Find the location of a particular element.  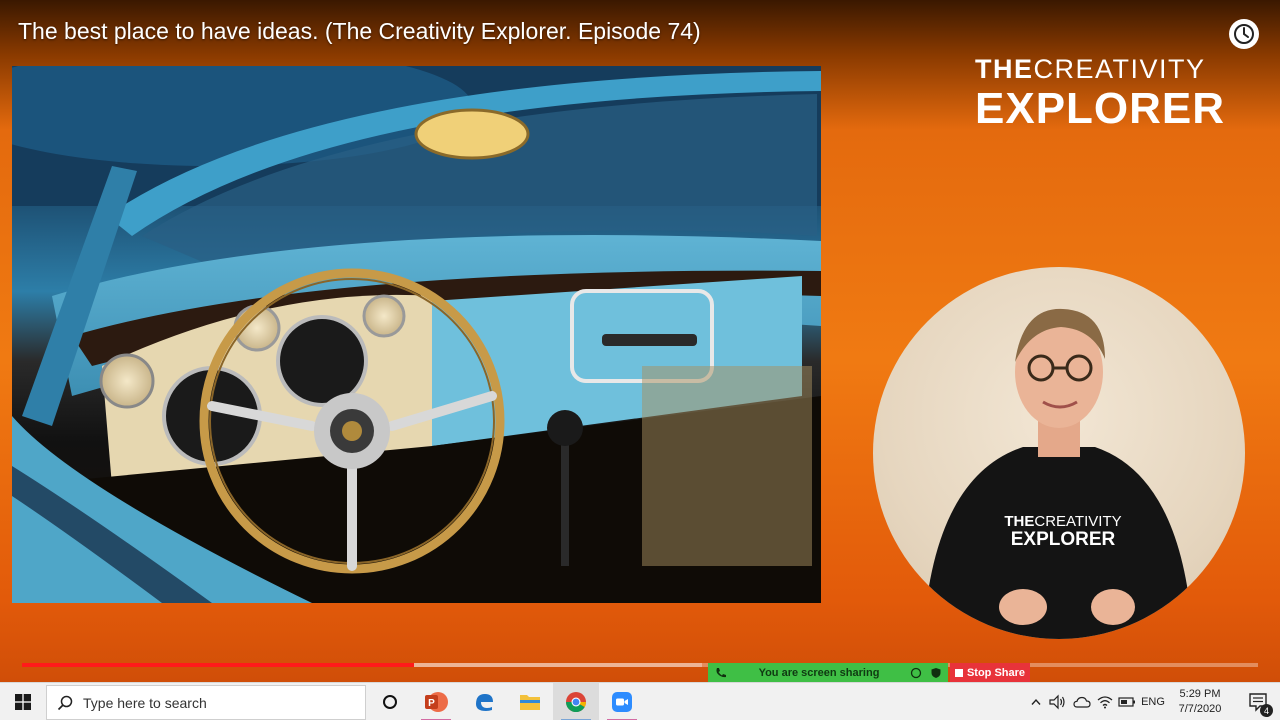

creativity-explorer-logo: THECREATIVITY EXPLORER is located at coordinates (1105, 93).